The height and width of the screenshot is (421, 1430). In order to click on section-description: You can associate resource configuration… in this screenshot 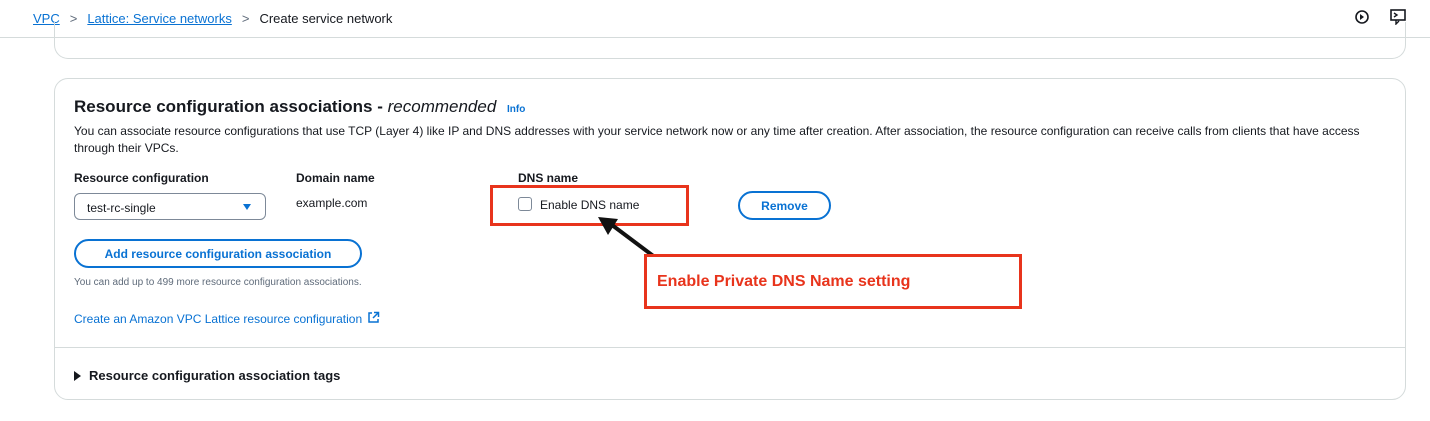, I will do `click(717, 139)`.